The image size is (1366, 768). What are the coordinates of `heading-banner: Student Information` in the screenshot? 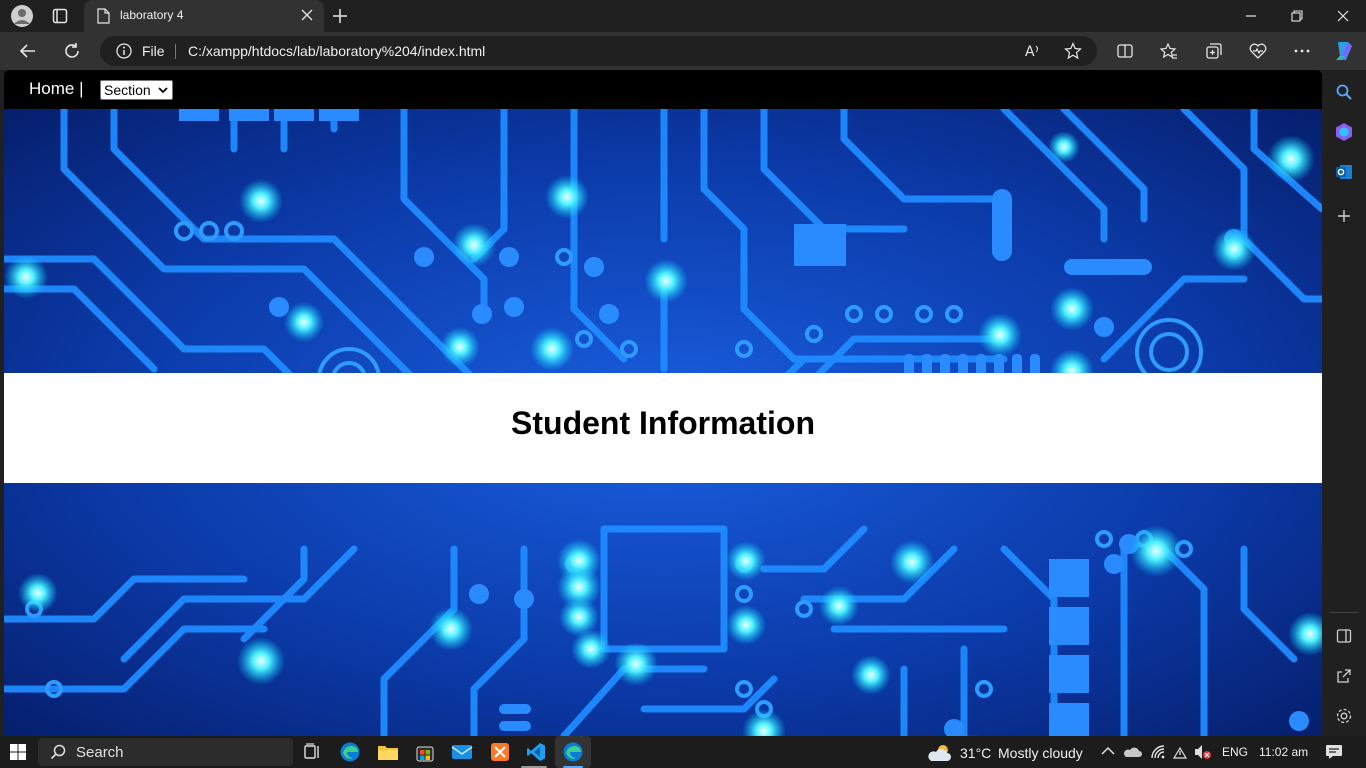 It's located at (663, 428).